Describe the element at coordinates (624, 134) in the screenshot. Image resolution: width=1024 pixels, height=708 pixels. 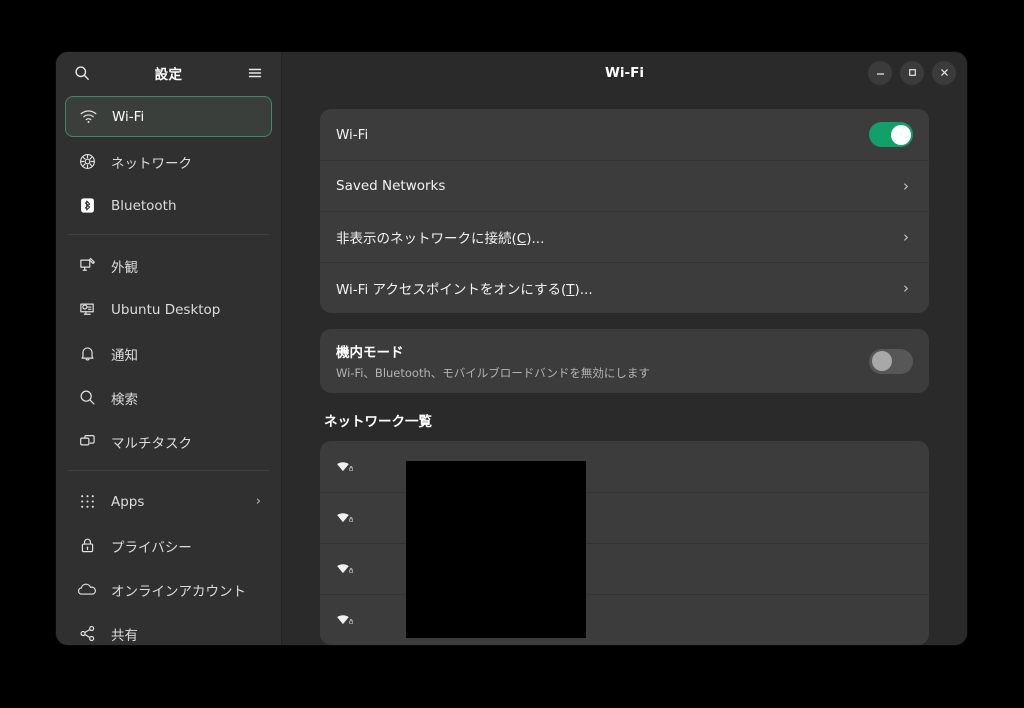
I see `wifi-toggle-row: Wi-Fi` at that location.